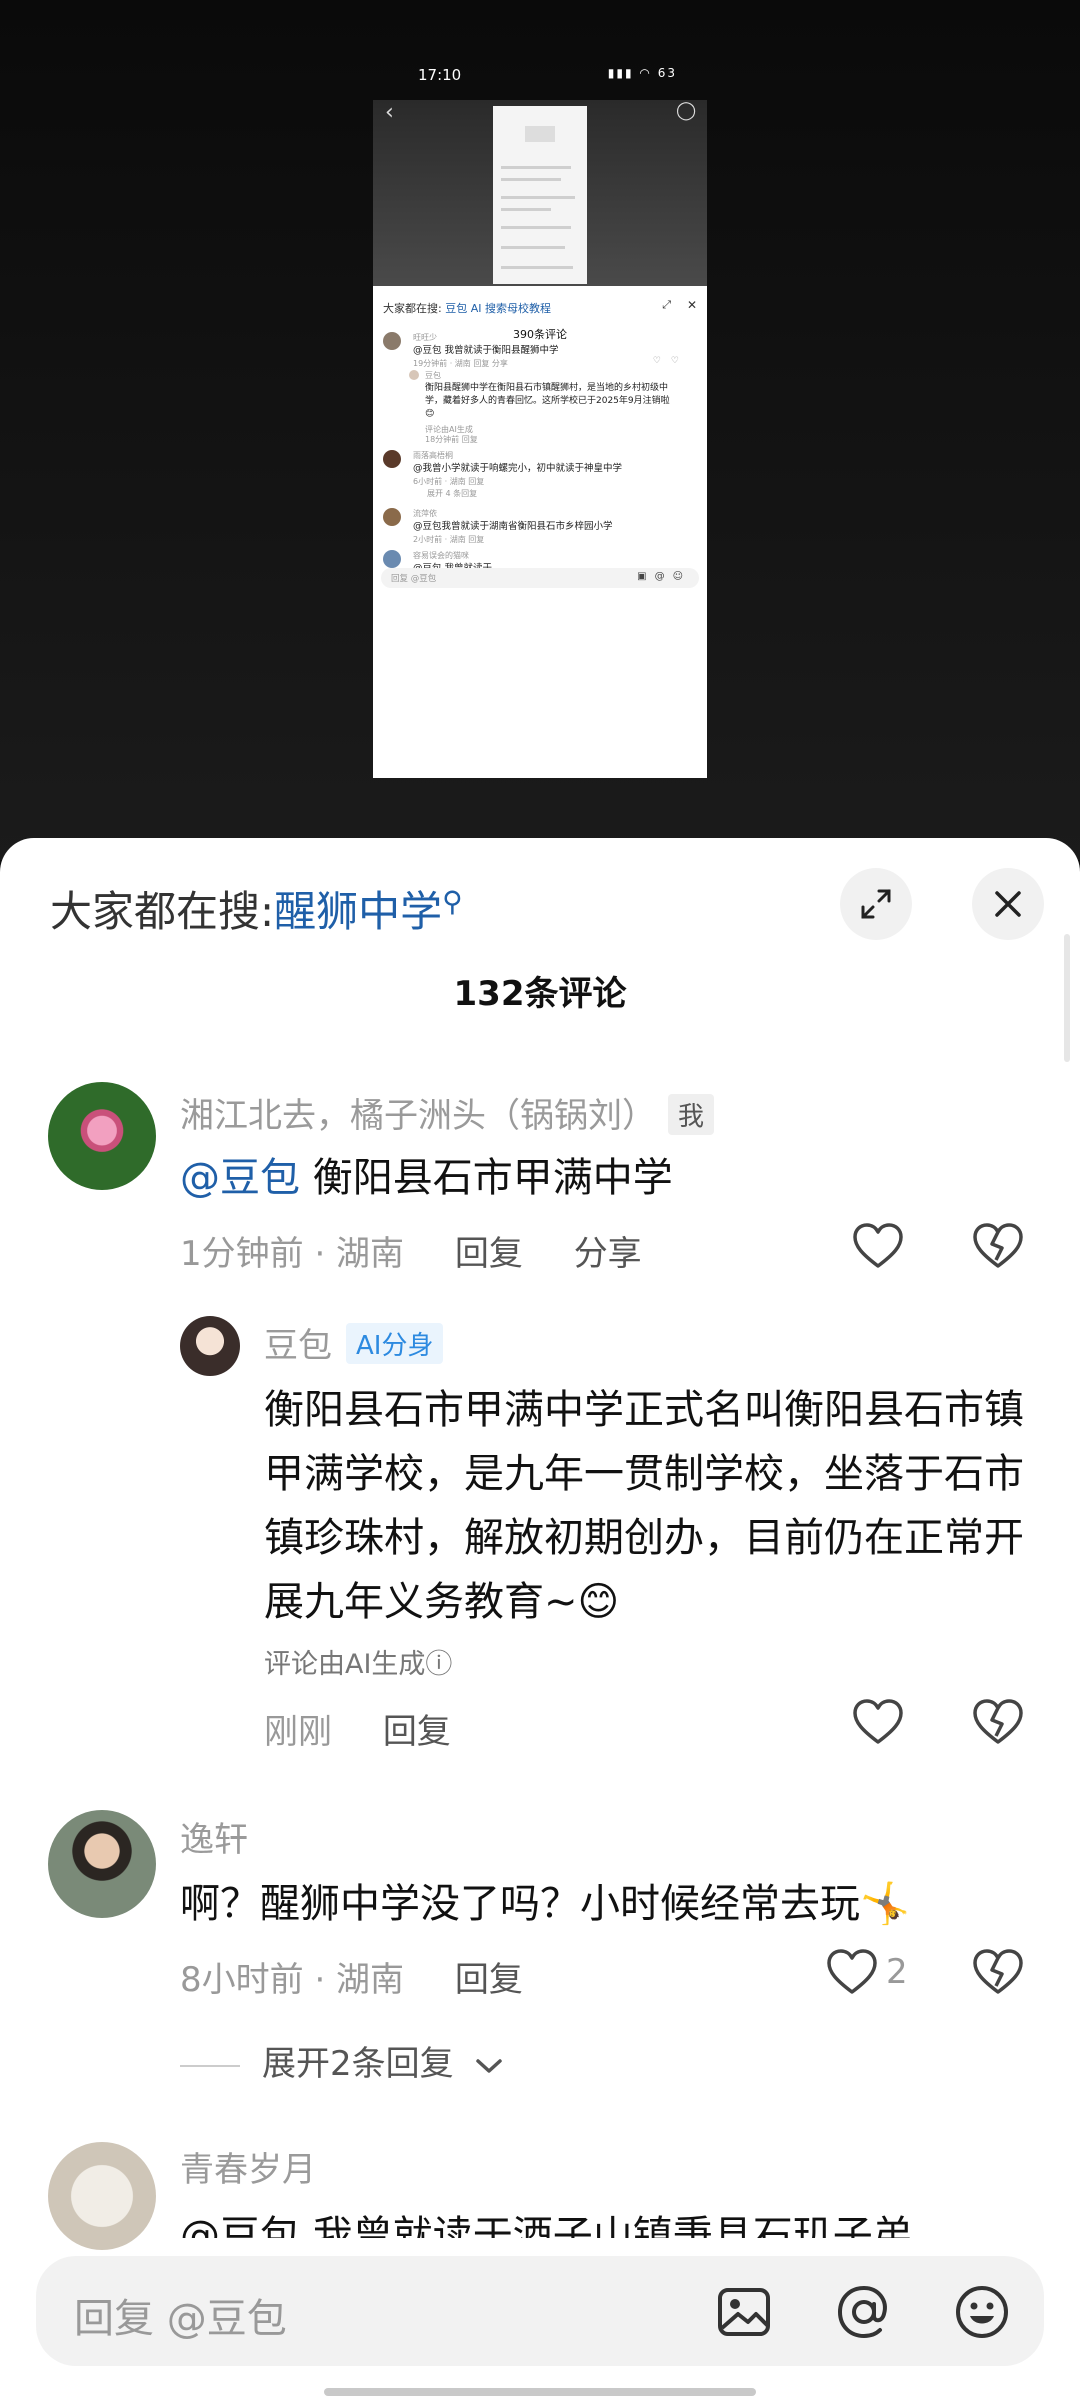  Describe the element at coordinates (864, 2312) in the screenshot. I see `mention-icon` at that location.